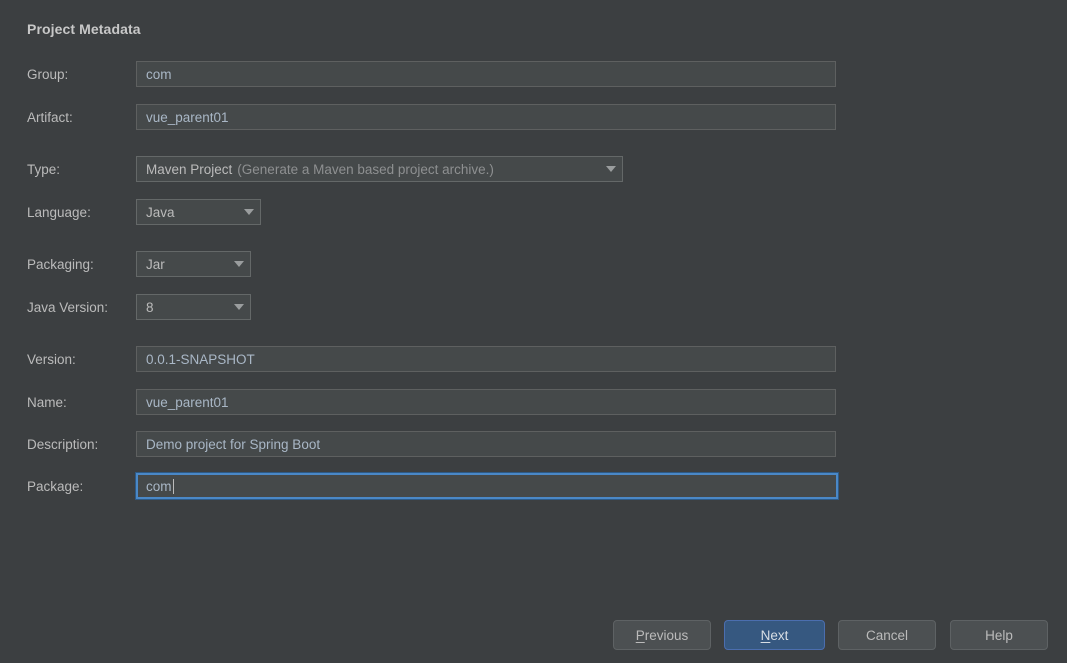 The width and height of the screenshot is (1067, 663). What do you see at coordinates (63, 444) in the screenshot?
I see `label-description: Description:` at bounding box center [63, 444].